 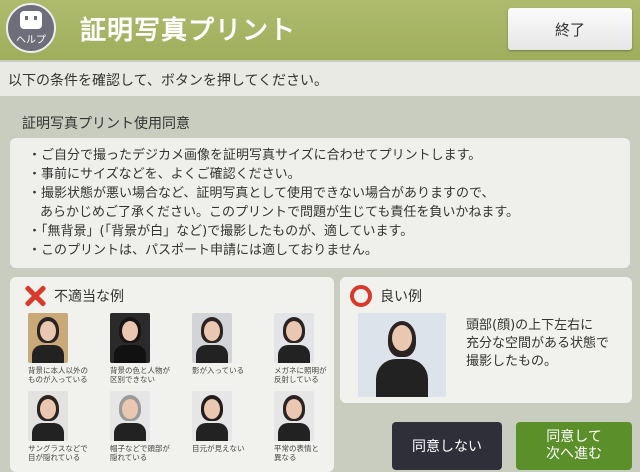 What do you see at coordinates (261, 193) in the screenshot?
I see `terms-line: ・撮影状態が悪い場合など、証明写真として使用できない場合がありますので、` at bounding box center [261, 193].